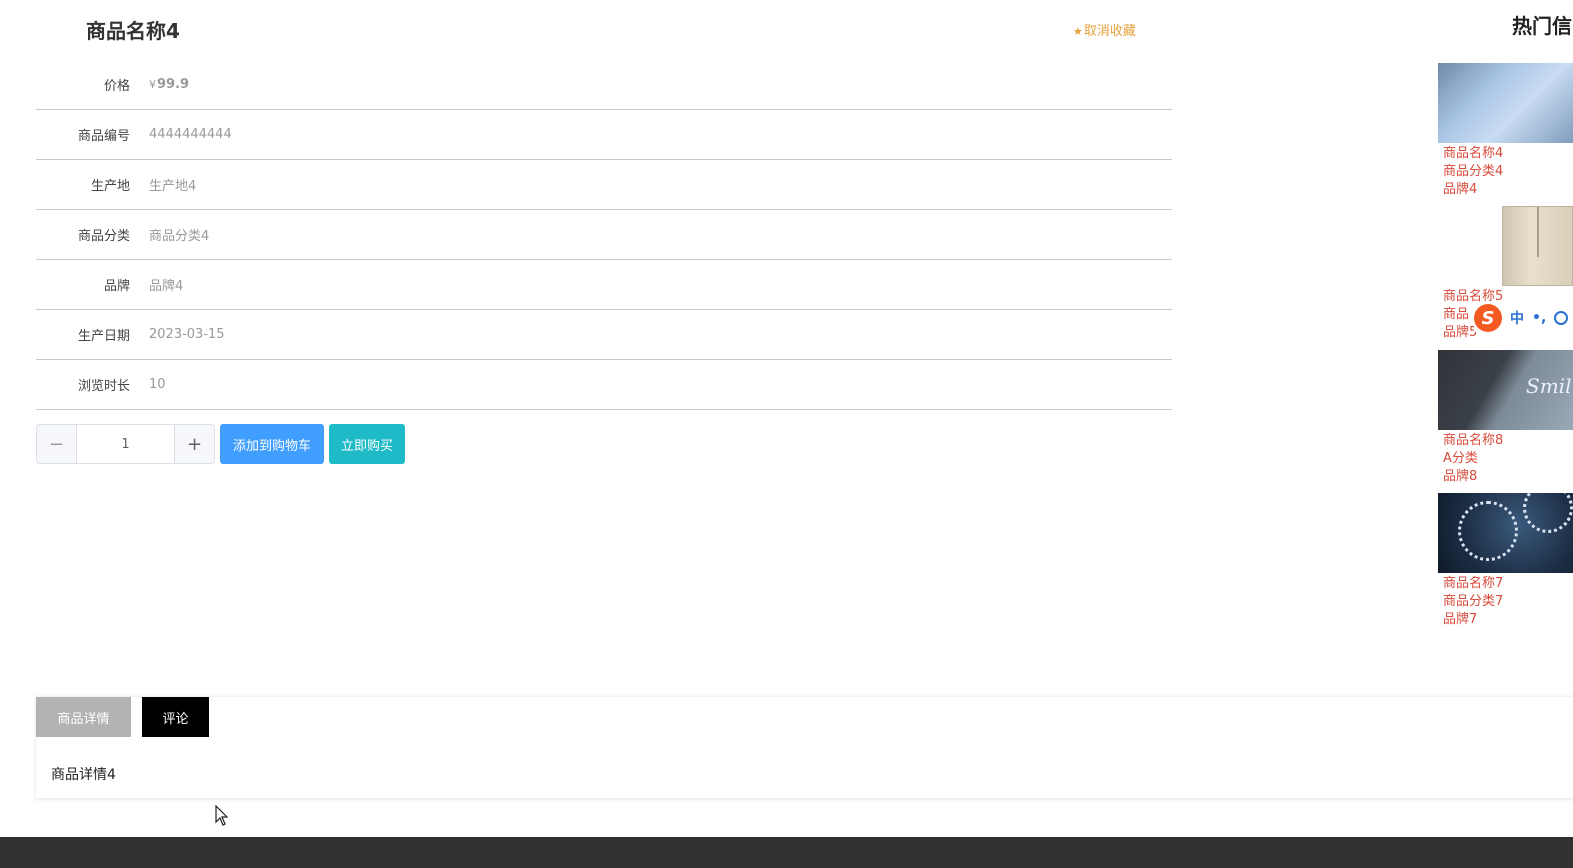  I want to click on hot-item-brand: 品牌7, so click(1460, 619).